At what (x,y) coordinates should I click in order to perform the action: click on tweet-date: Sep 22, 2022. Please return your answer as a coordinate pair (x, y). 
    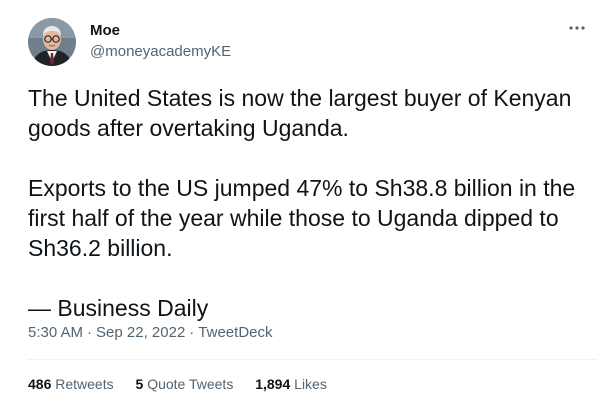
    Looking at the image, I should click on (140, 332).